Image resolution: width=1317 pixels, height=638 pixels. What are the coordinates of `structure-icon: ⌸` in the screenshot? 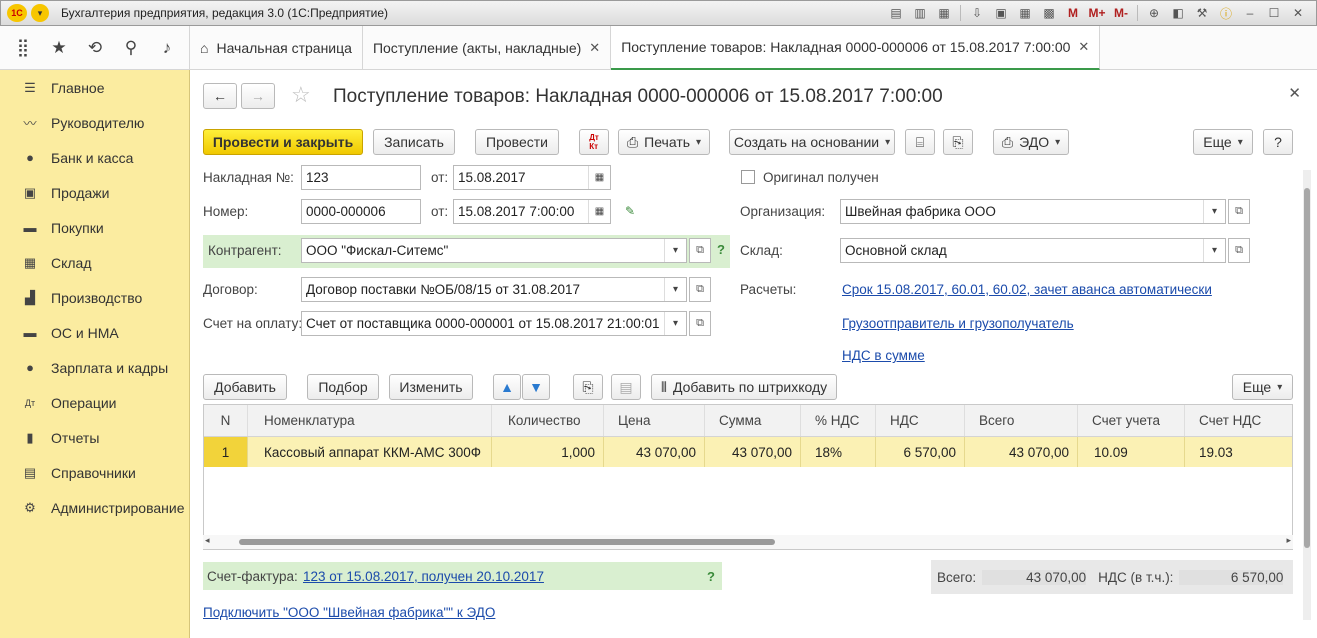 It's located at (920, 142).